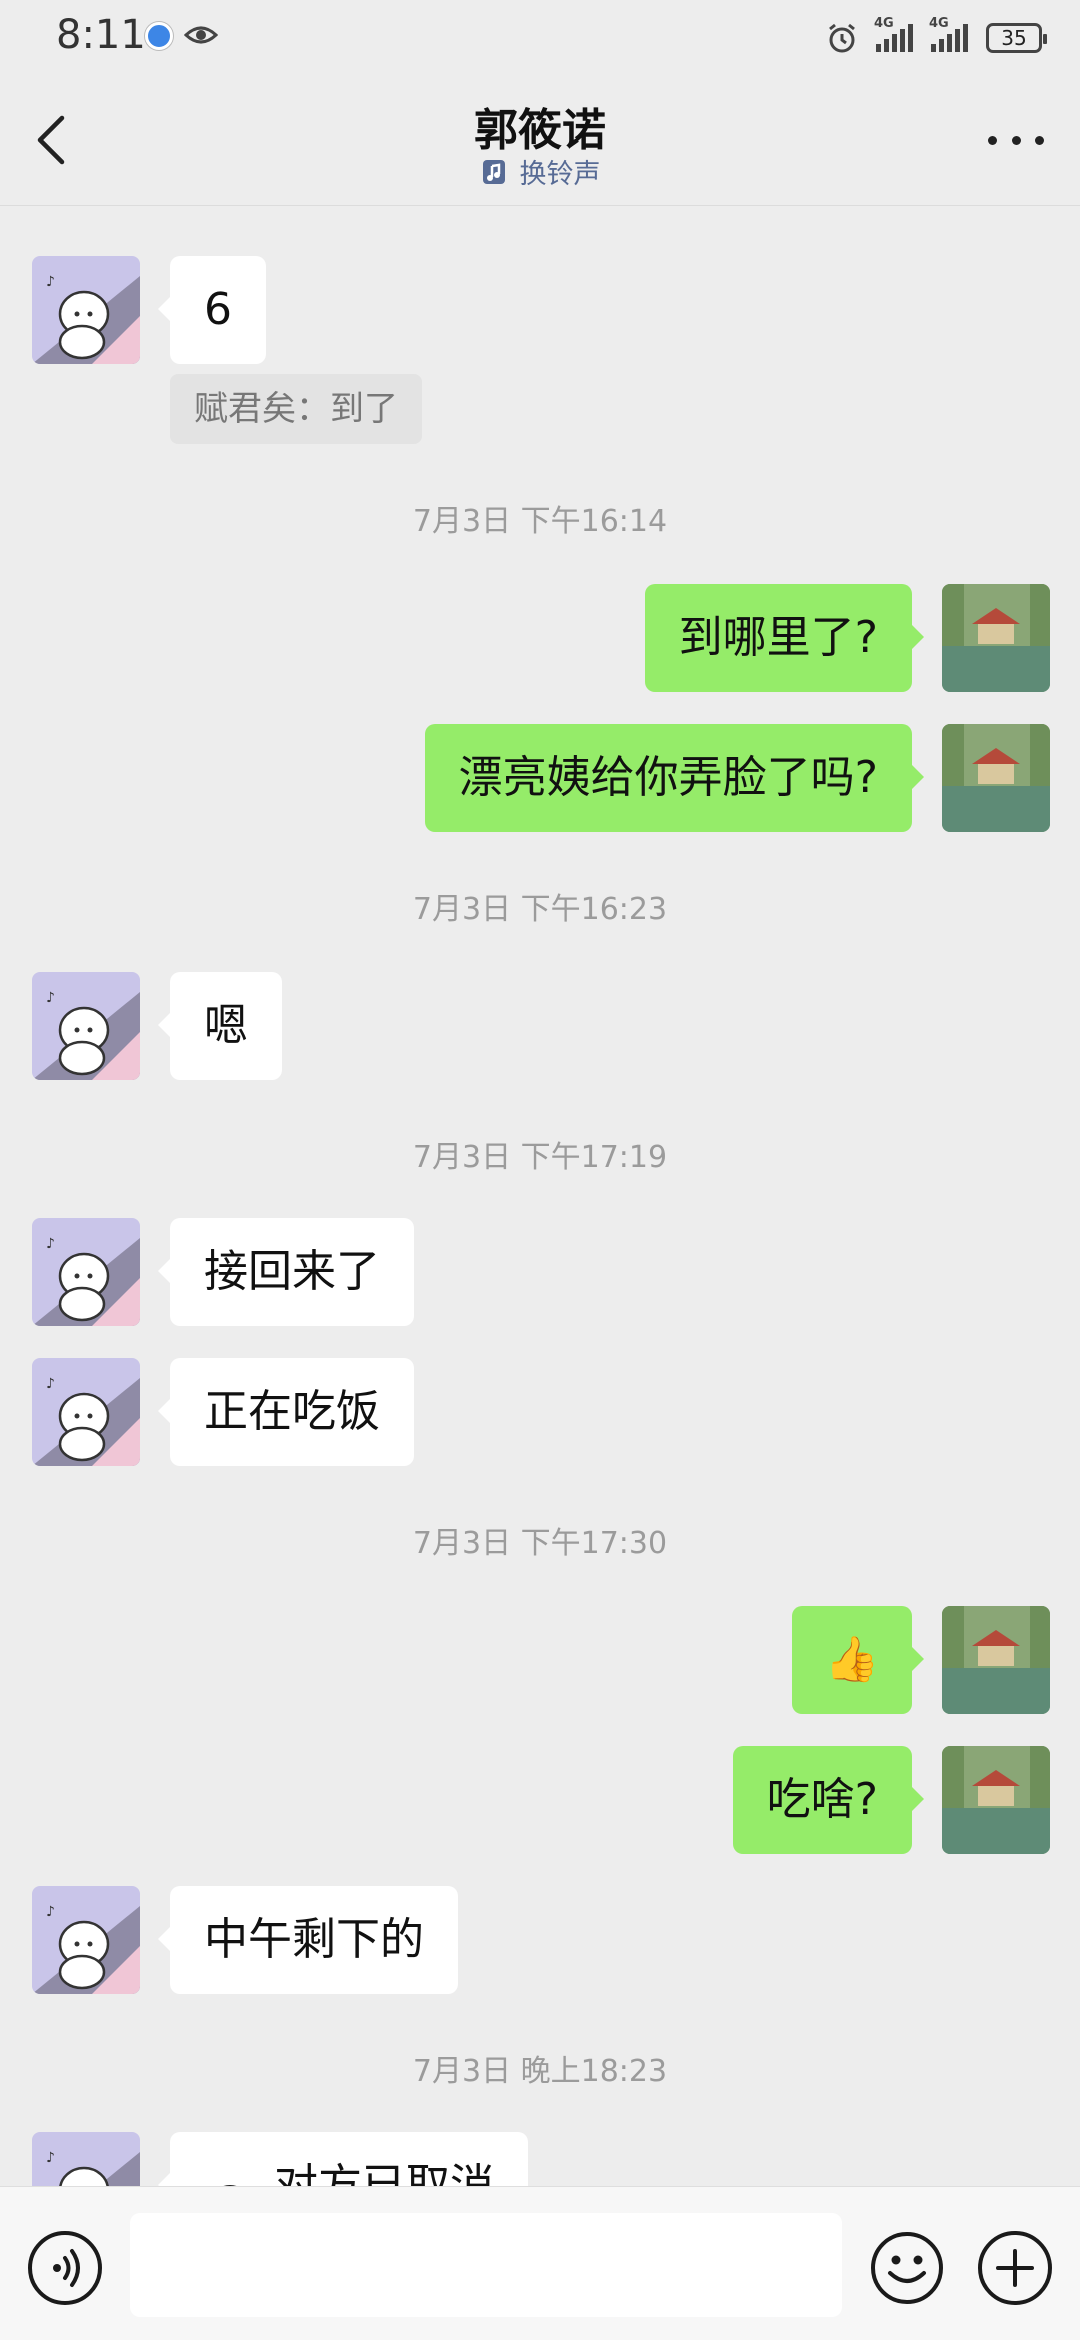 The image size is (1080, 2340). I want to click on message-bubble: 6, so click(212, 310).